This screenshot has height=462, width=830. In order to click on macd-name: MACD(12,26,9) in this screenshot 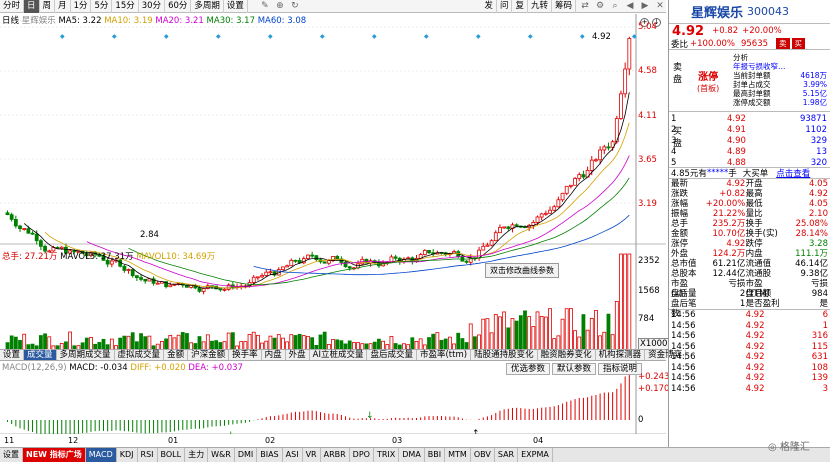, I will do `click(34, 368)`.